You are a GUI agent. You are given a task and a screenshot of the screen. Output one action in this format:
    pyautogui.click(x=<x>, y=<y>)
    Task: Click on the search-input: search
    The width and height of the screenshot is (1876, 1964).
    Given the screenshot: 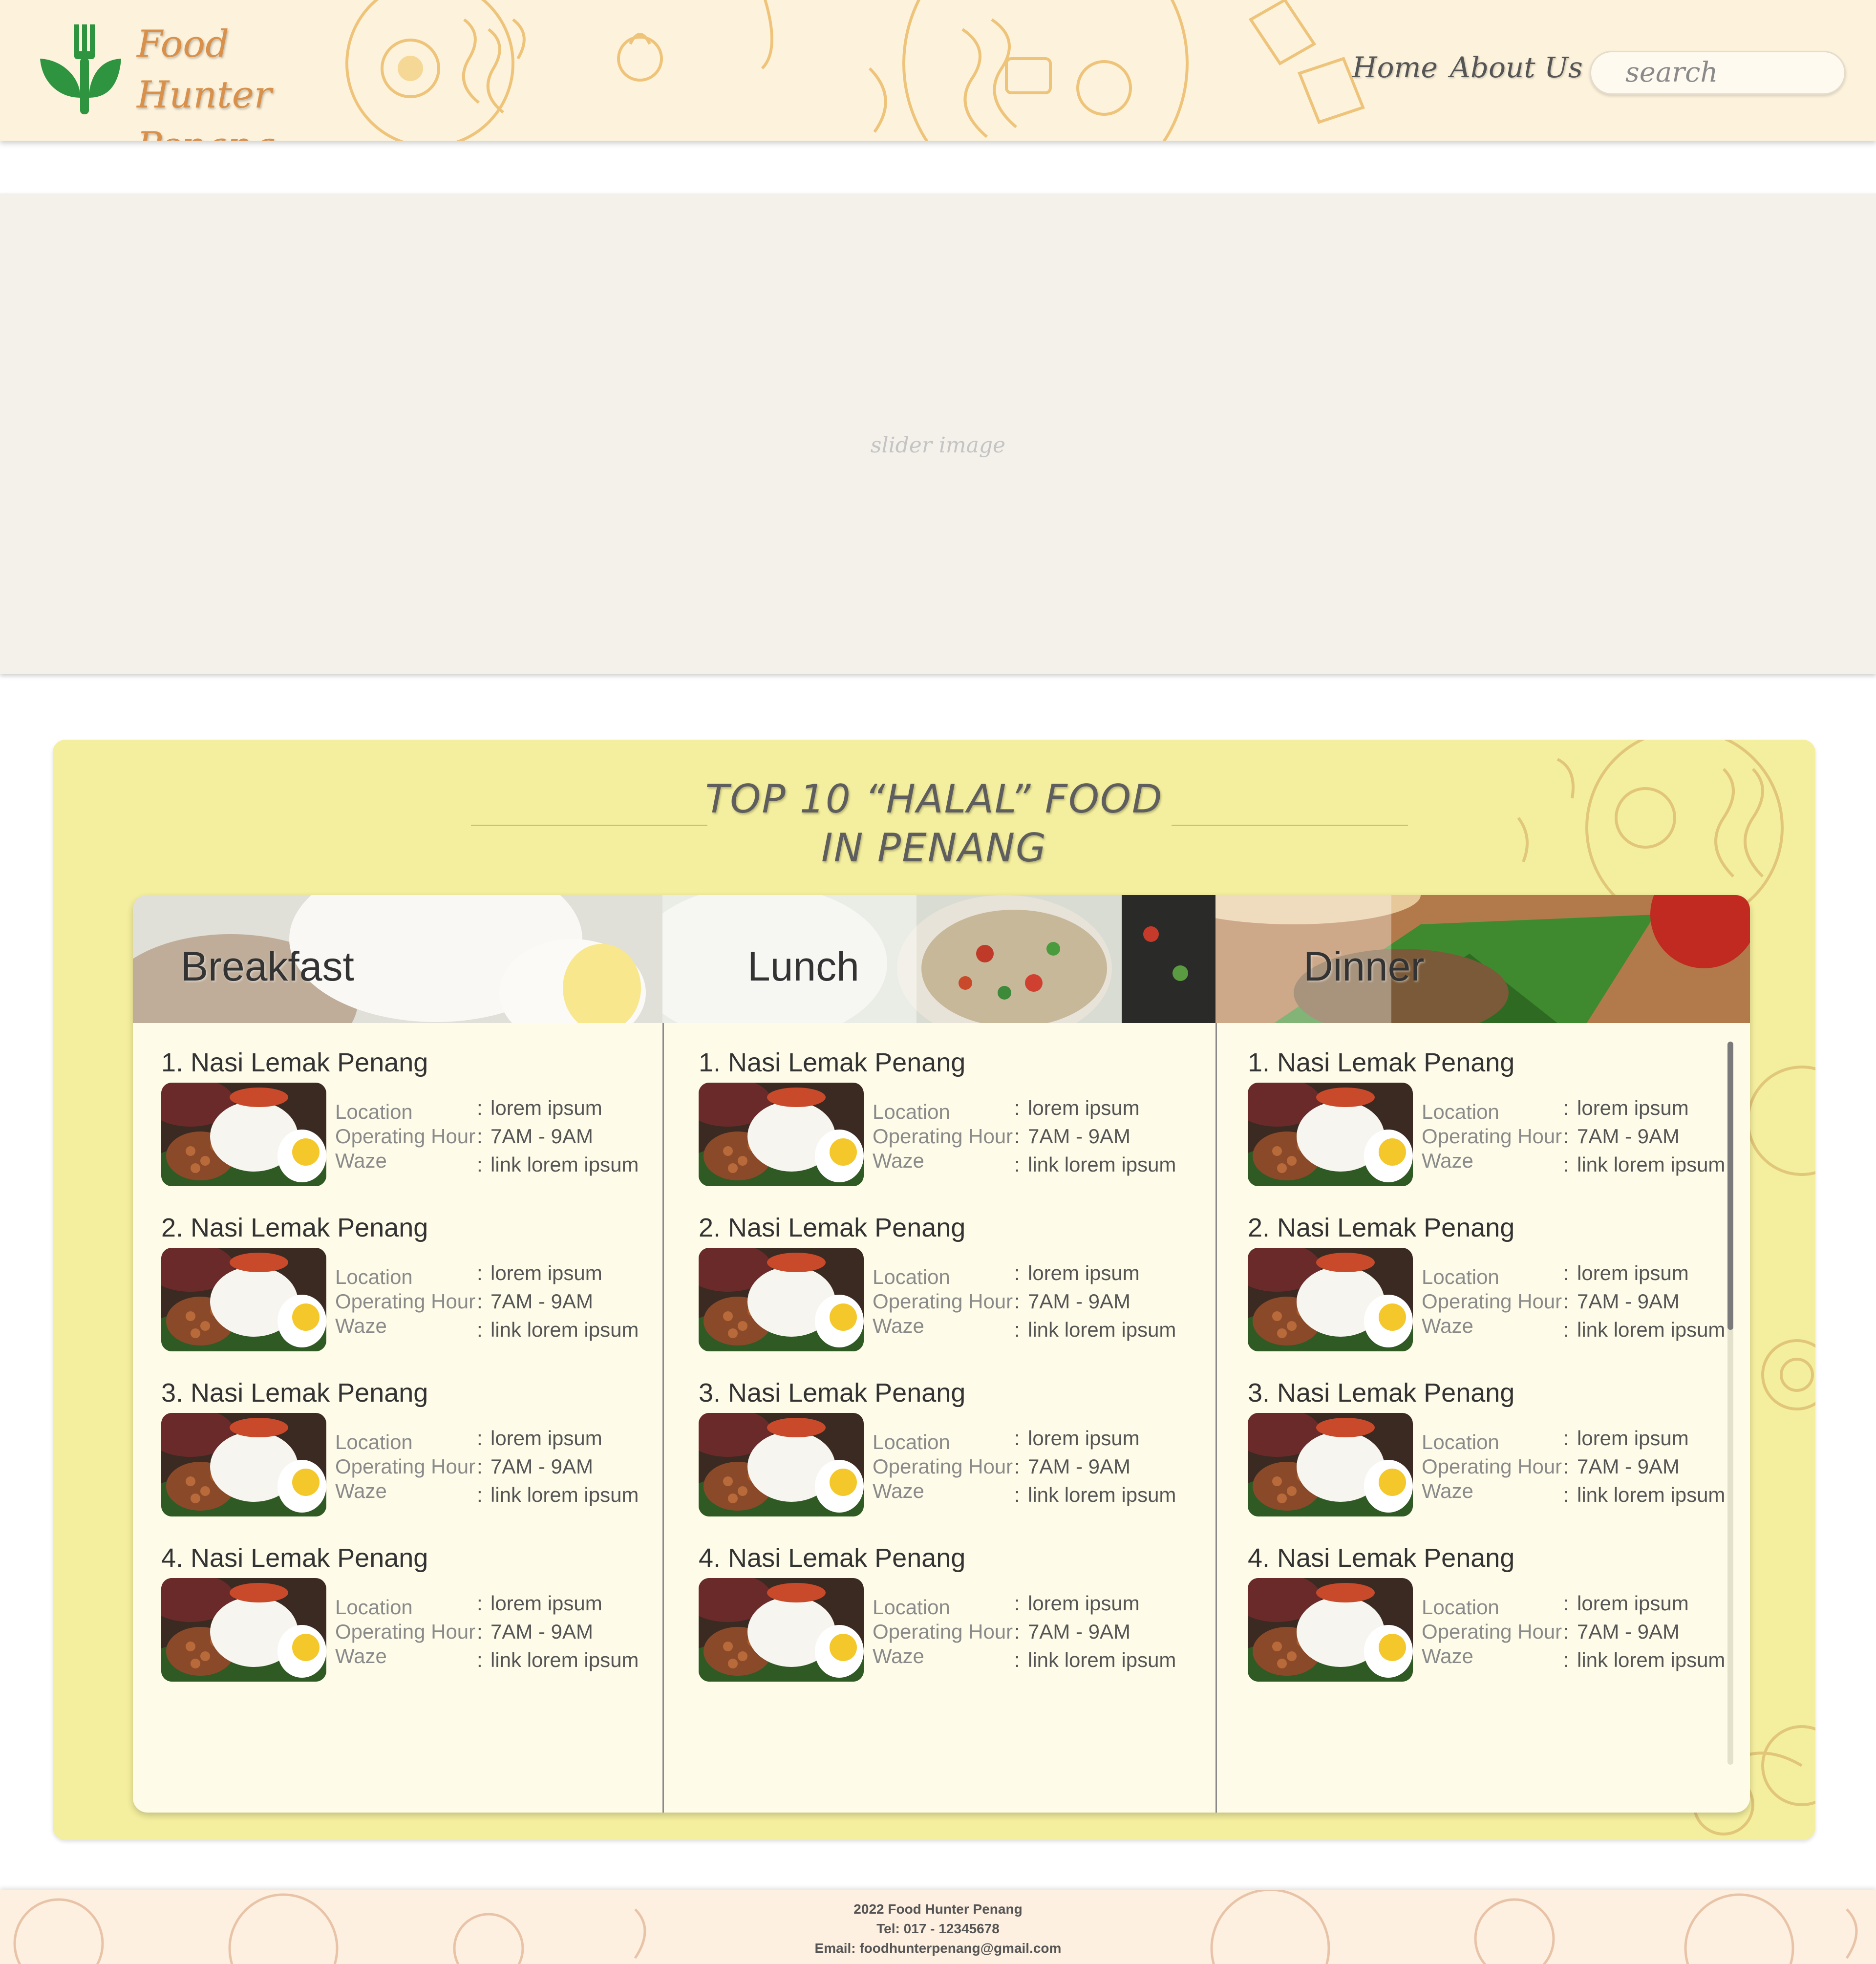 What is the action you would take?
    pyautogui.click(x=1718, y=73)
    